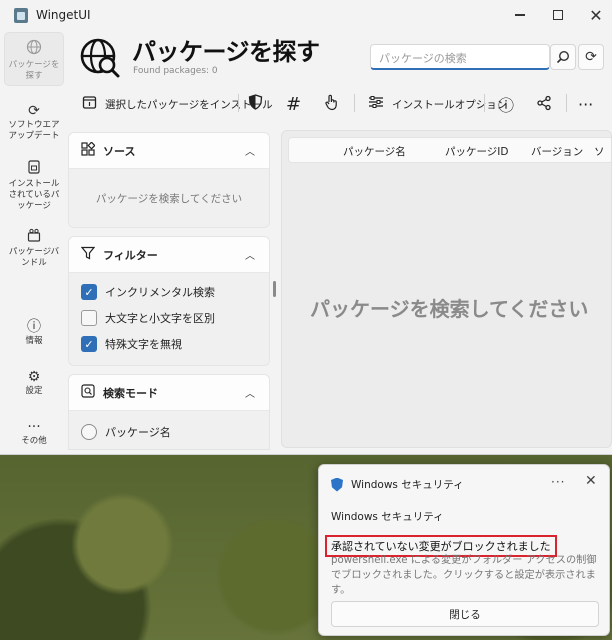  What do you see at coordinates (34, 380) in the screenshot?
I see `nav-item-settings: ⚙ 設定` at bounding box center [34, 380].